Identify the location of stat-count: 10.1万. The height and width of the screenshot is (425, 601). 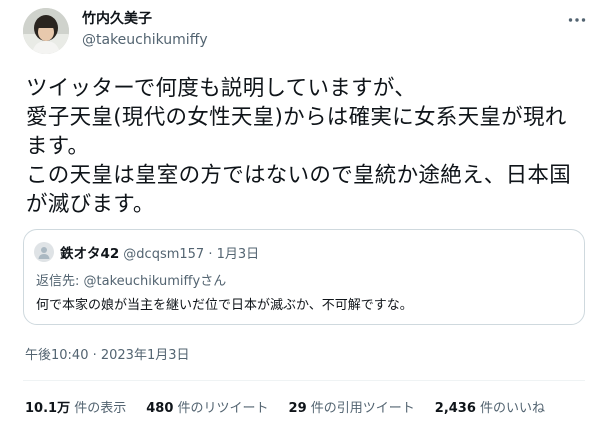
(48, 408).